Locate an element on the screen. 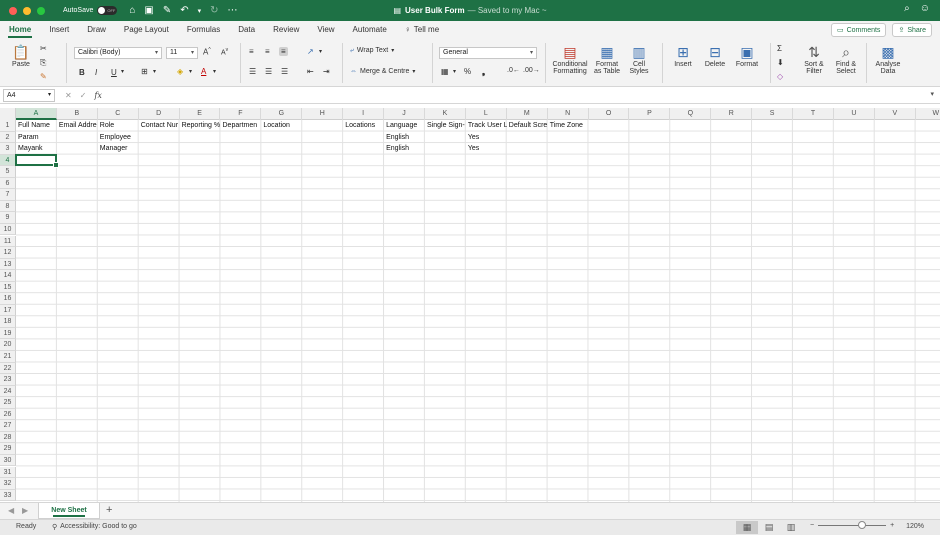 This screenshot has height=535, width=940. cell-e1: Reporting % is located at coordinates (200, 125).